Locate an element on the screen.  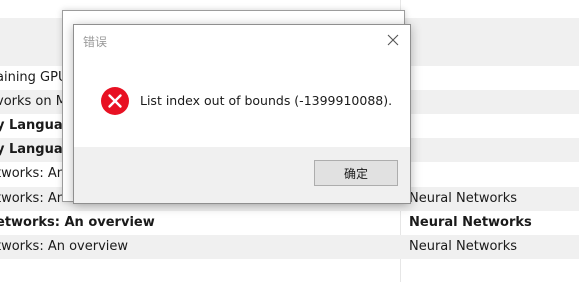
error-icon is located at coordinates (115, 101).